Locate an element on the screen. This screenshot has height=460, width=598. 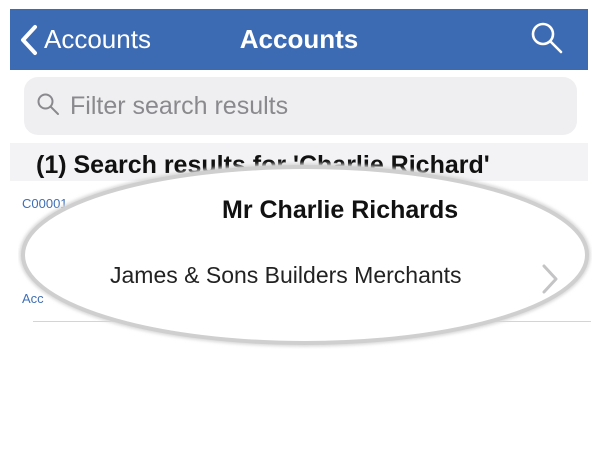
filter-search-field is located at coordinates (300, 106).